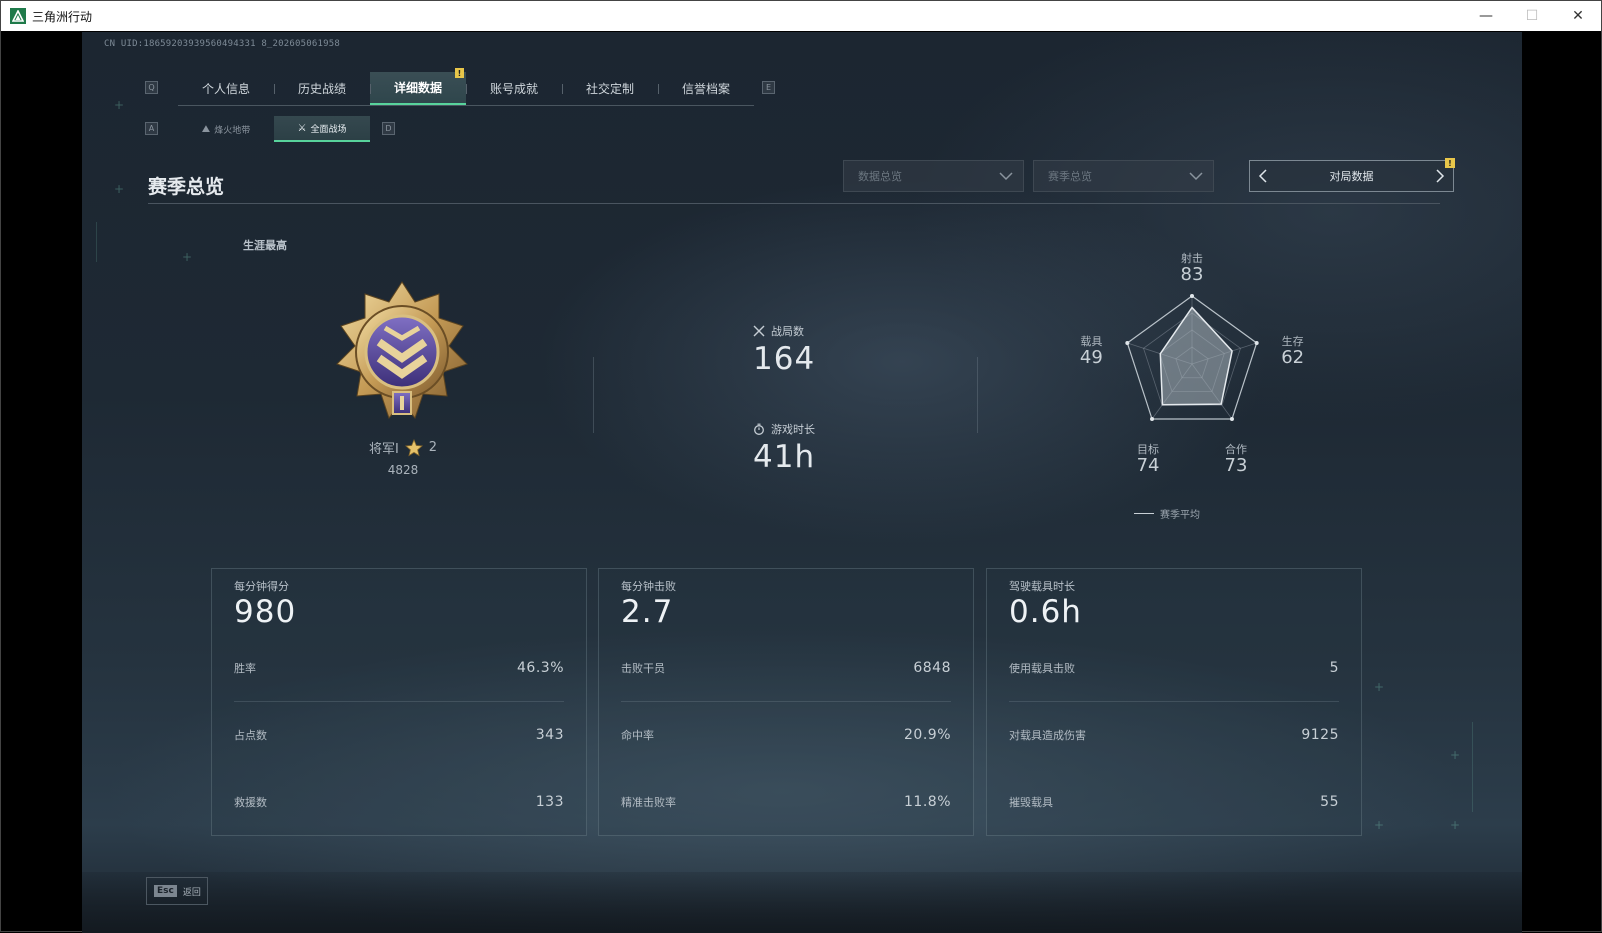  I want to click on rank-stars: 2, so click(433, 447).